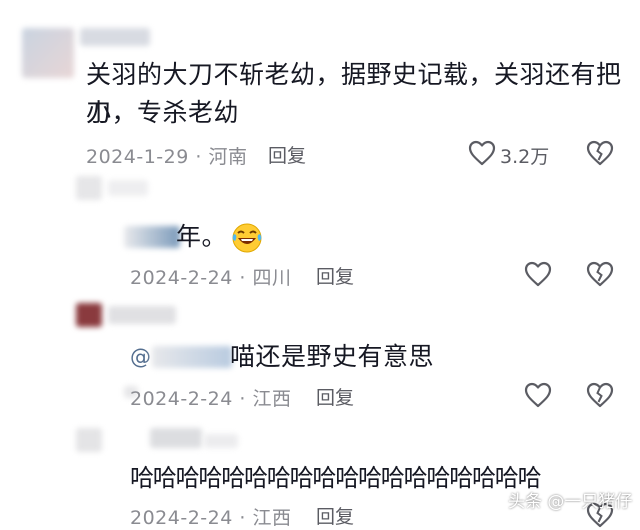  Describe the element at coordinates (332, 356) in the screenshot. I see `comment-text: 喵还是野史有意思` at that location.